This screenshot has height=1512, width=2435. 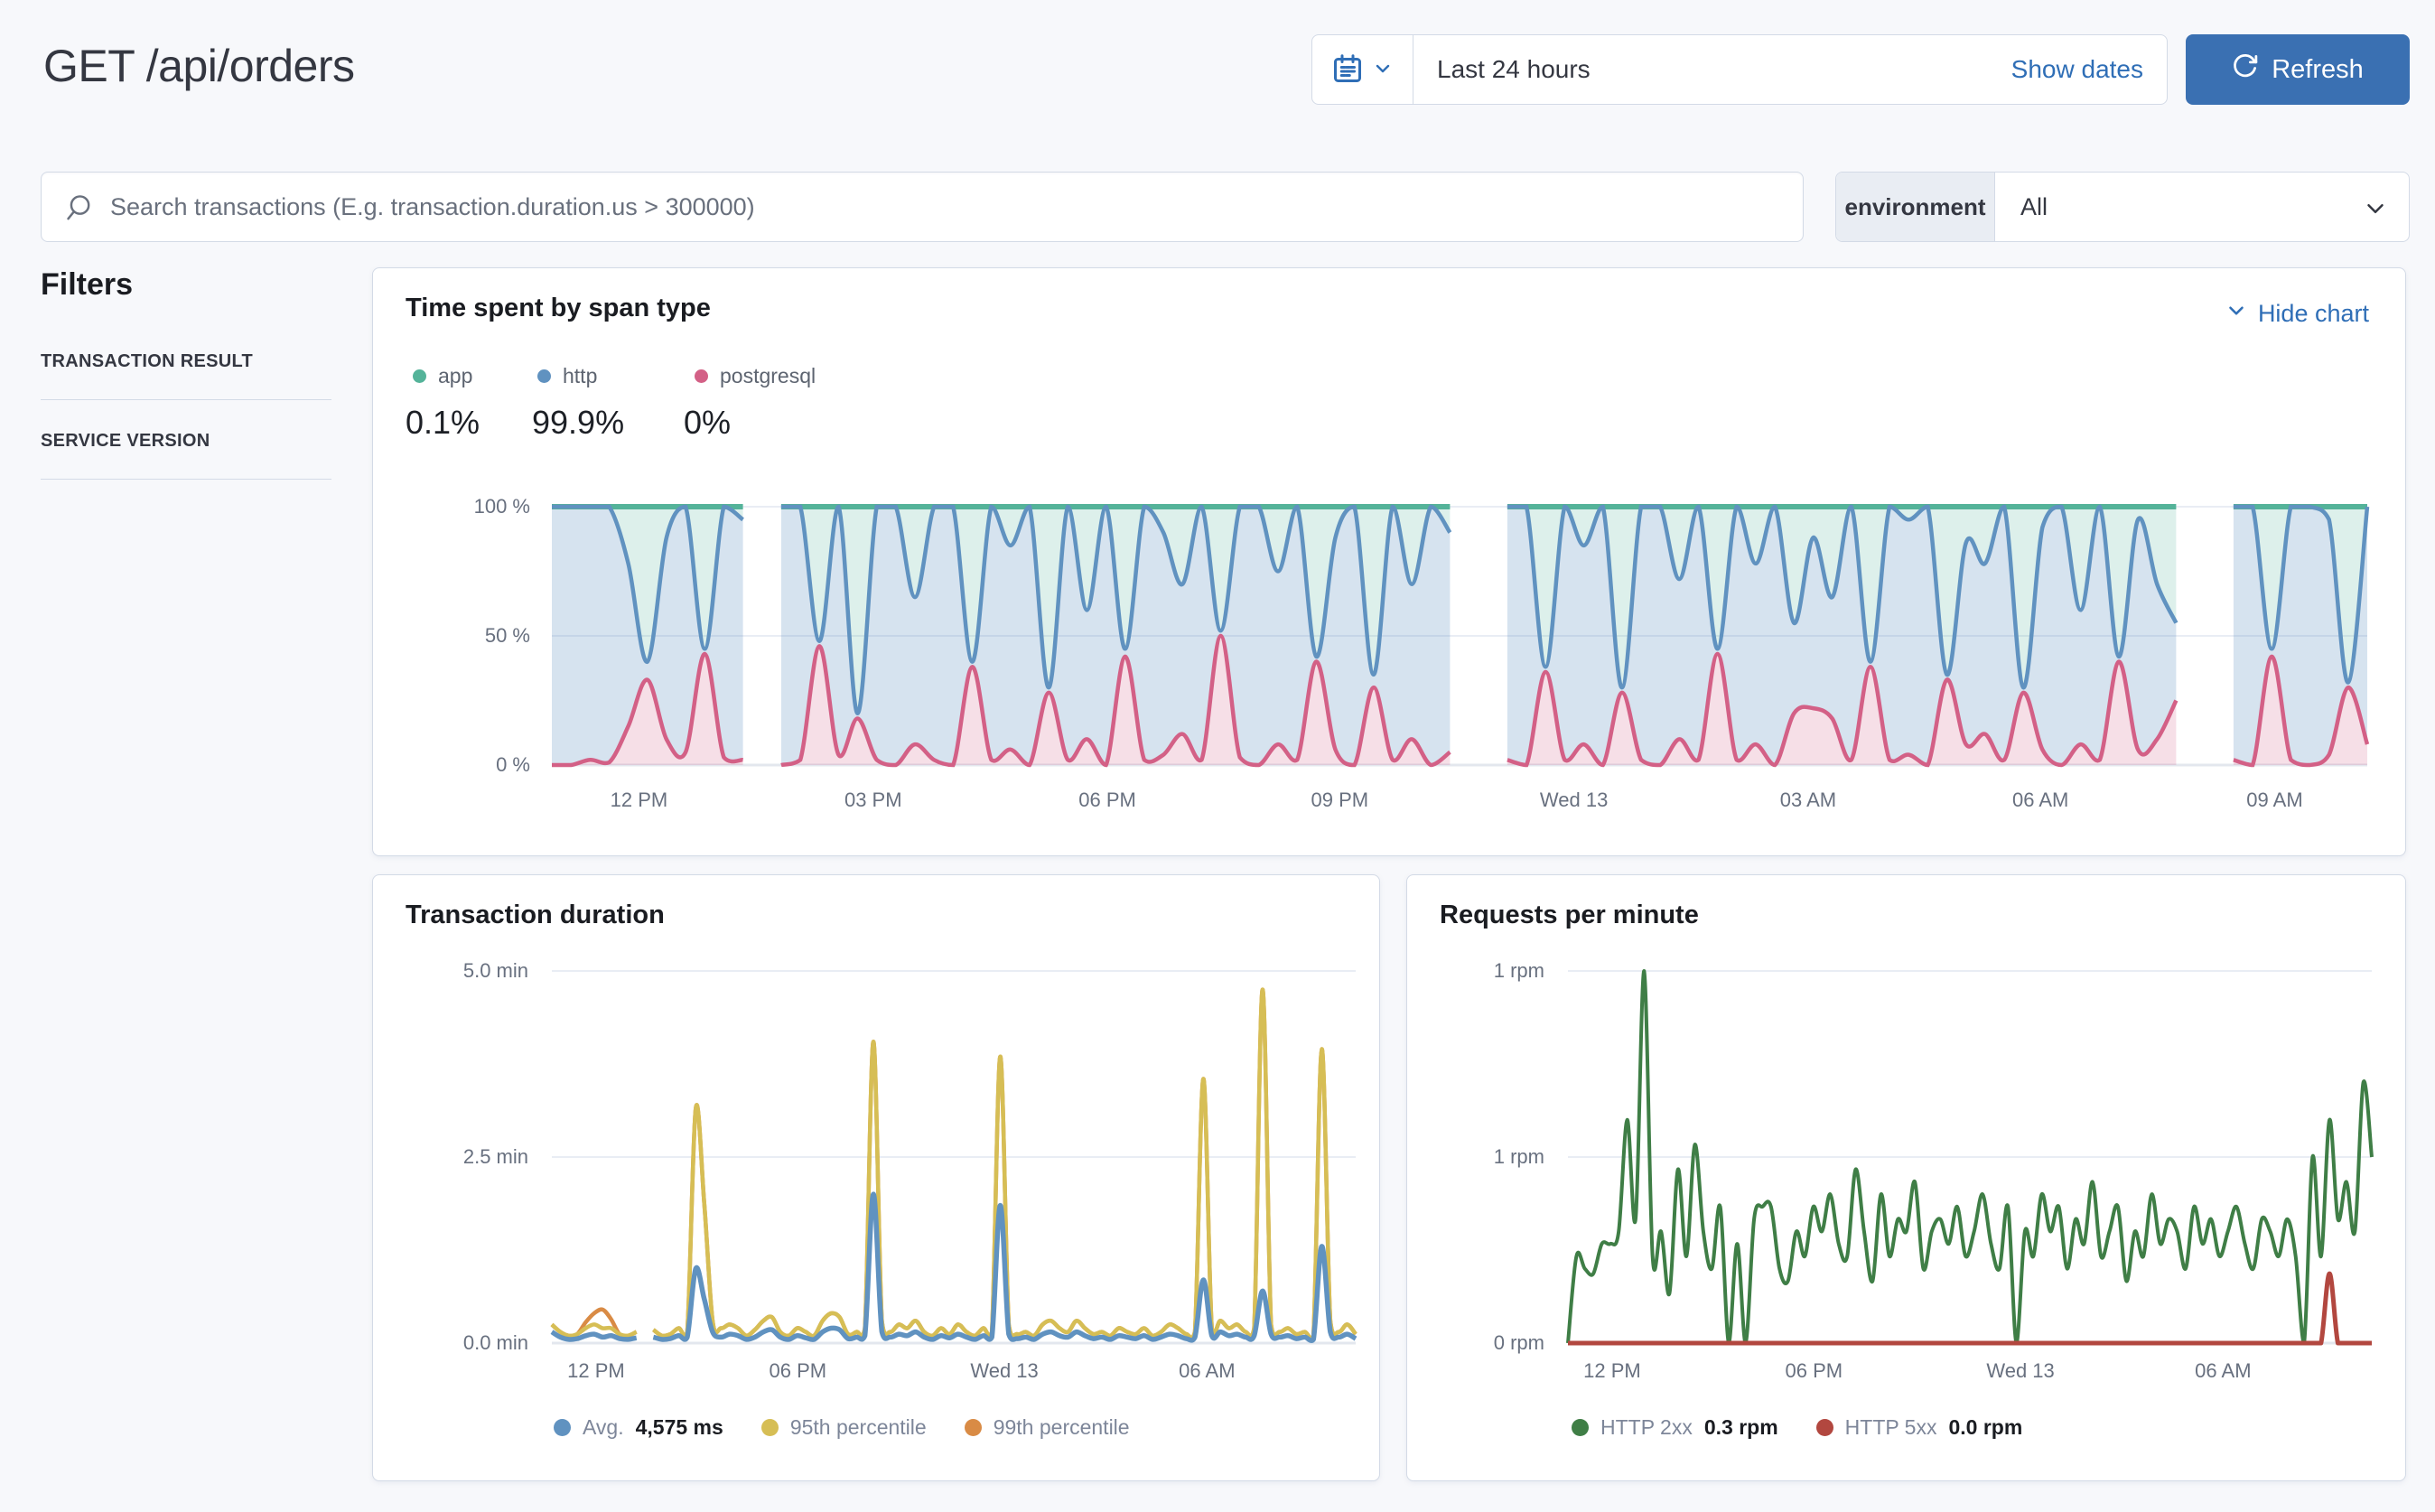 I want to click on hide-chart-link: Hide chart, so click(x=2297, y=314).